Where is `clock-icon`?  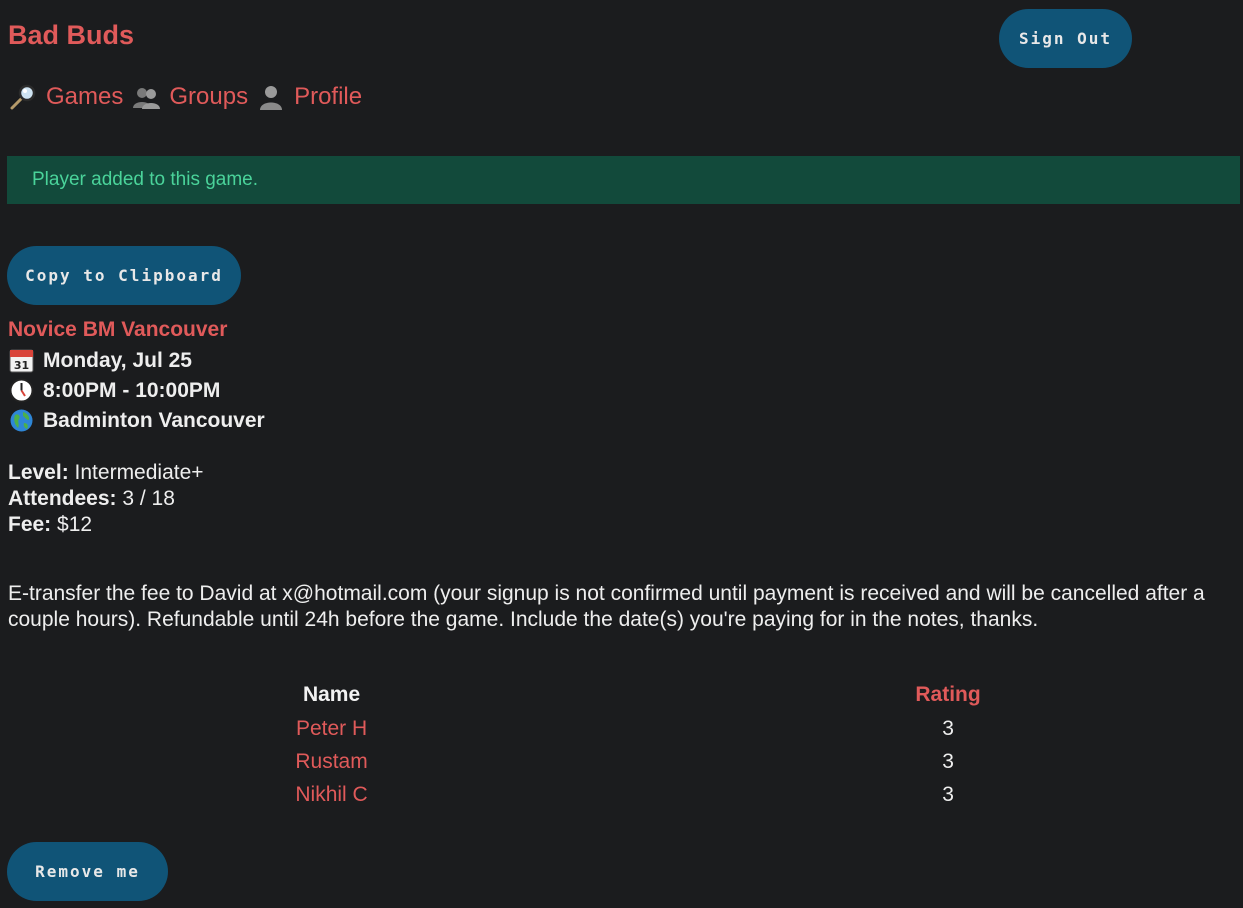 clock-icon is located at coordinates (21, 390).